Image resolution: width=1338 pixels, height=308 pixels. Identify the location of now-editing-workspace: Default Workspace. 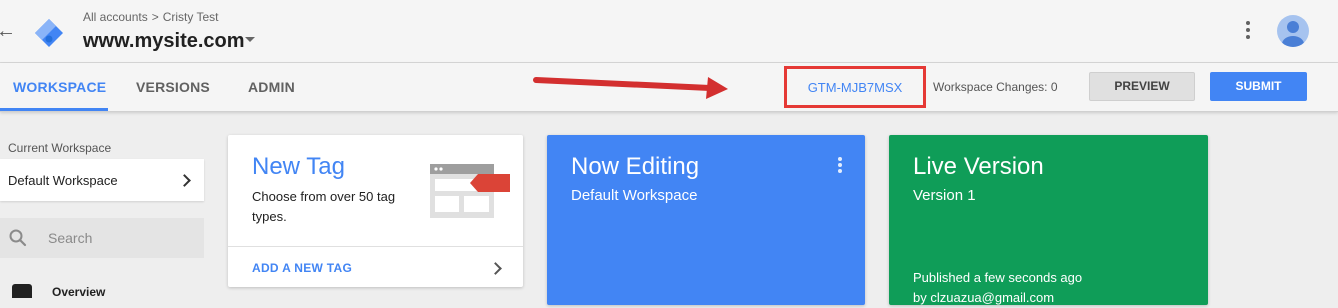
(634, 195).